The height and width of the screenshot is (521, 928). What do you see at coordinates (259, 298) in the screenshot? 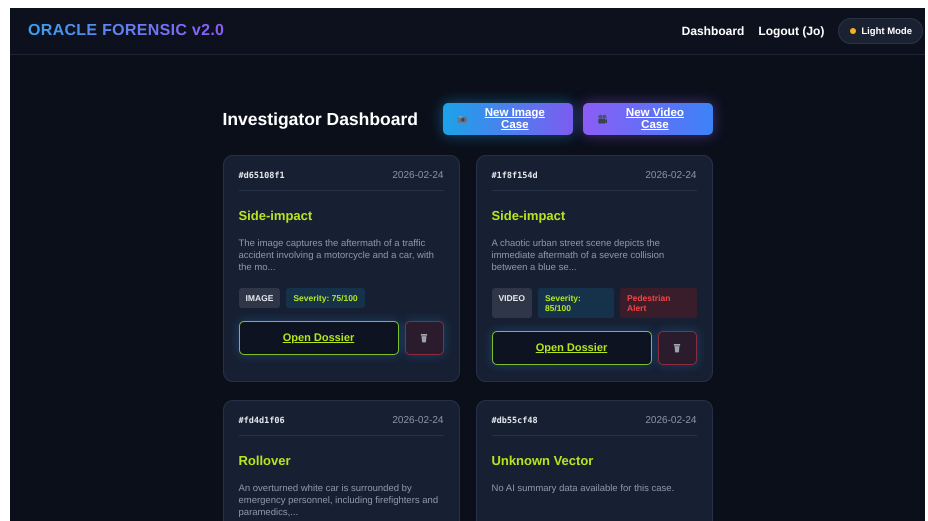
I see `case-tag: IMAGE` at bounding box center [259, 298].